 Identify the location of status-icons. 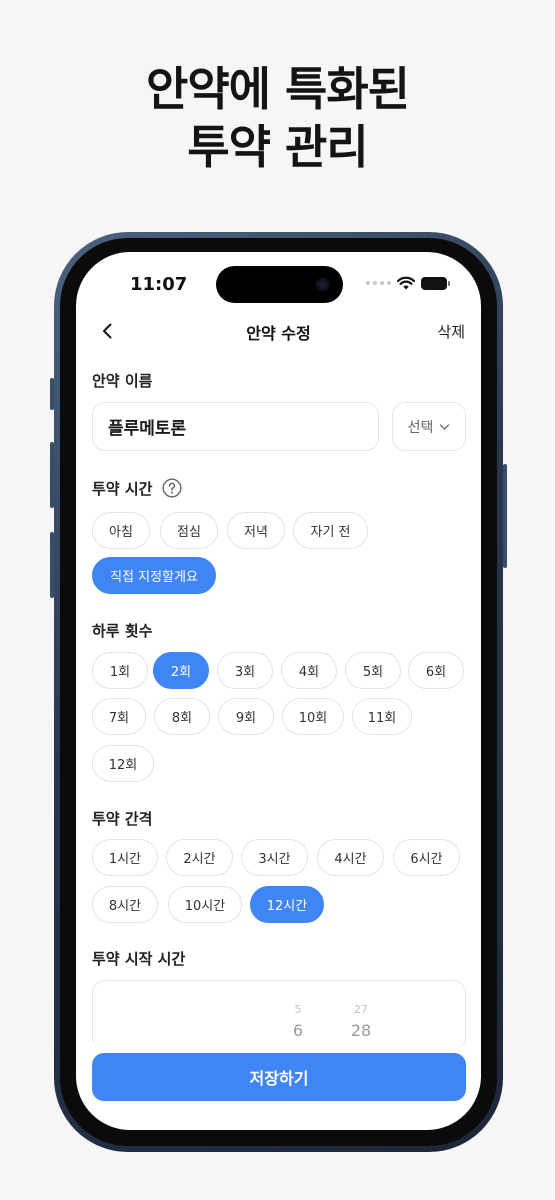
(408, 283).